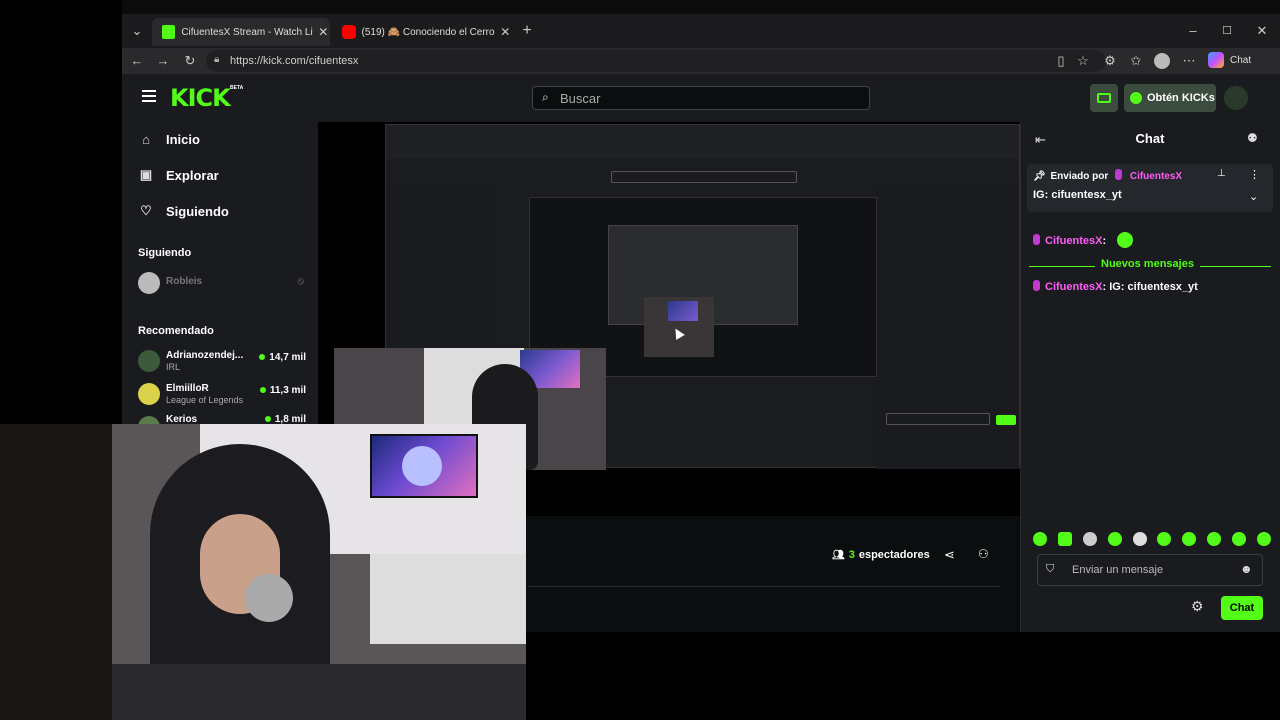 The image size is (1280, 720). Describe the element at coordinates (149, 96) in the screenshot. I see `hamburger-menu-icon` at that location.